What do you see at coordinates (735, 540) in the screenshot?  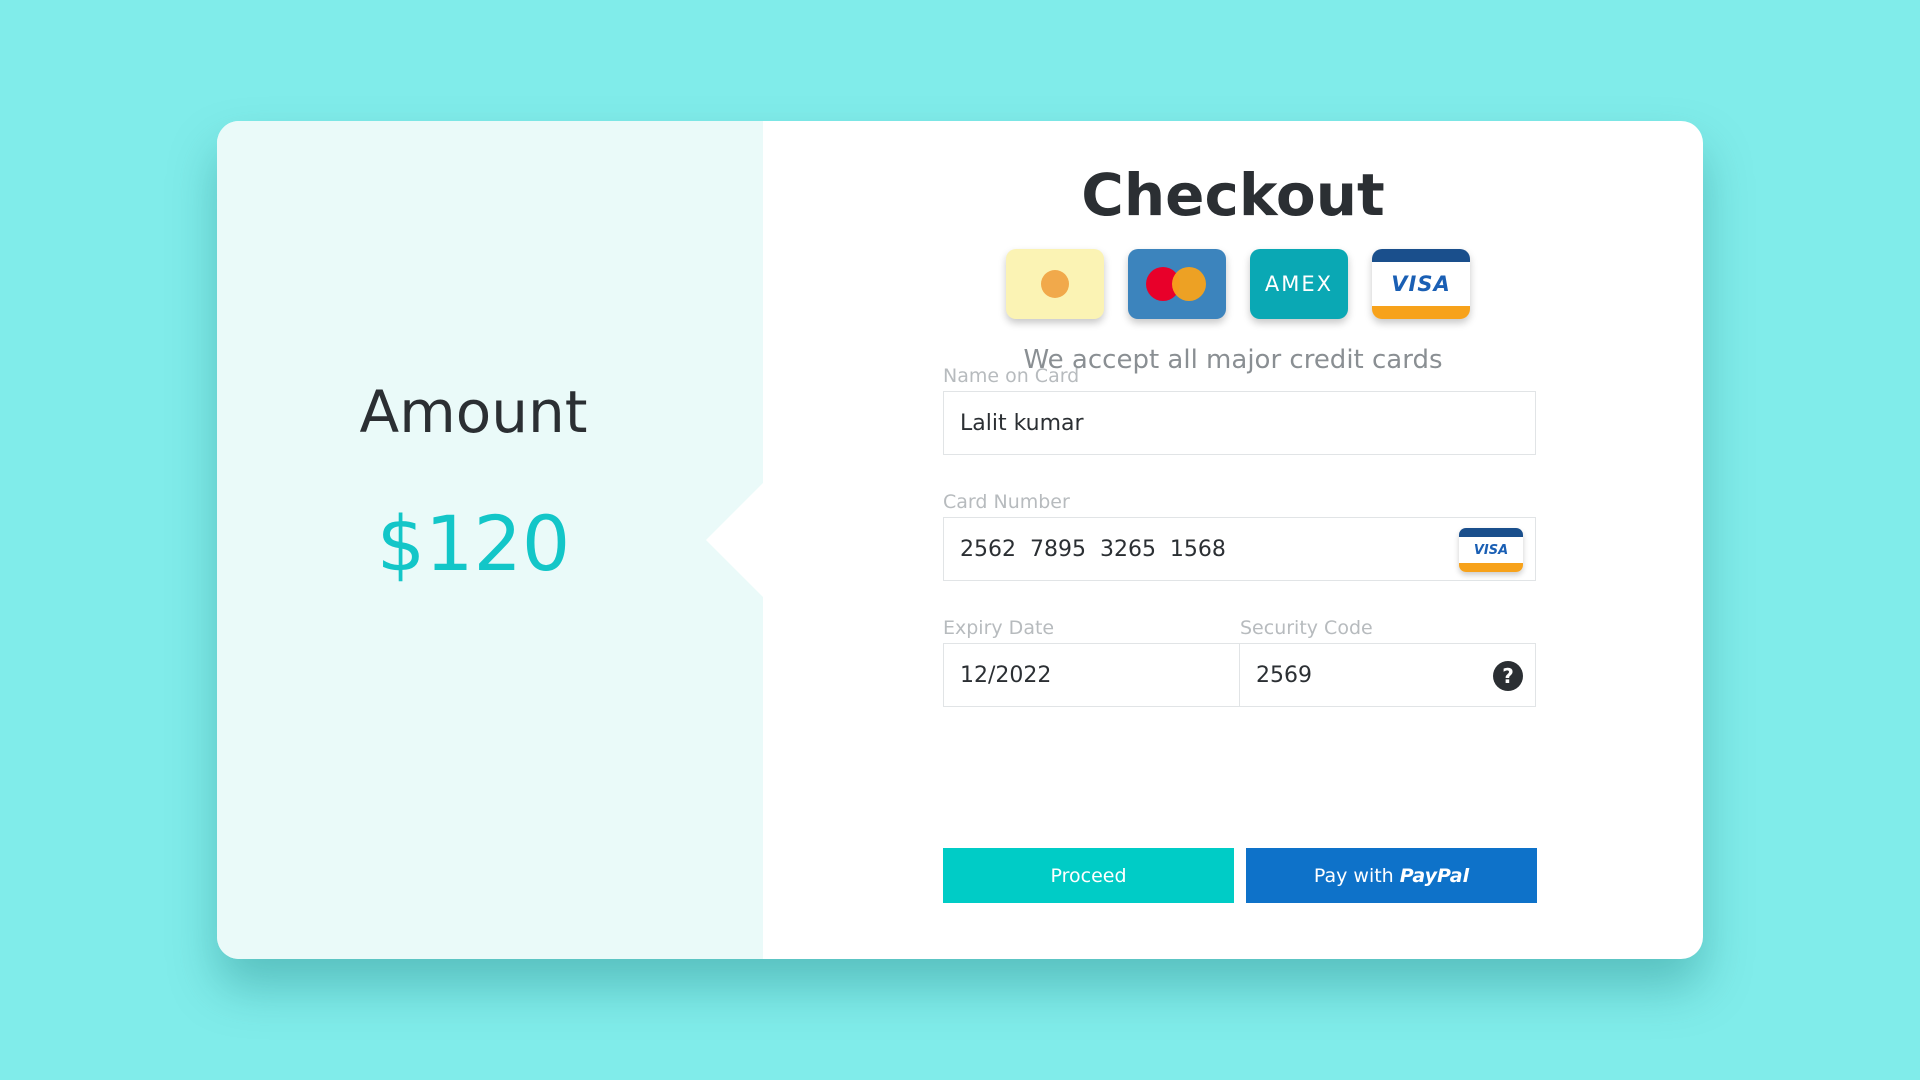 I see `panel-notch` at bounding box center [735, 540].